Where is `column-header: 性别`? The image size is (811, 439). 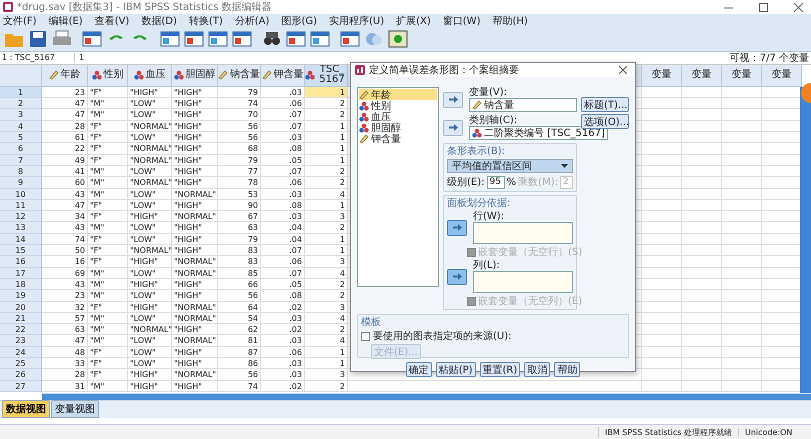 column-header: 性别 is located at coordinates (108, 75).